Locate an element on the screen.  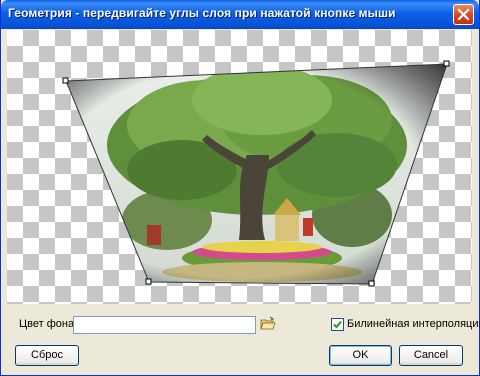
cancel-button: Cancel is located at coordinates (431, 355).